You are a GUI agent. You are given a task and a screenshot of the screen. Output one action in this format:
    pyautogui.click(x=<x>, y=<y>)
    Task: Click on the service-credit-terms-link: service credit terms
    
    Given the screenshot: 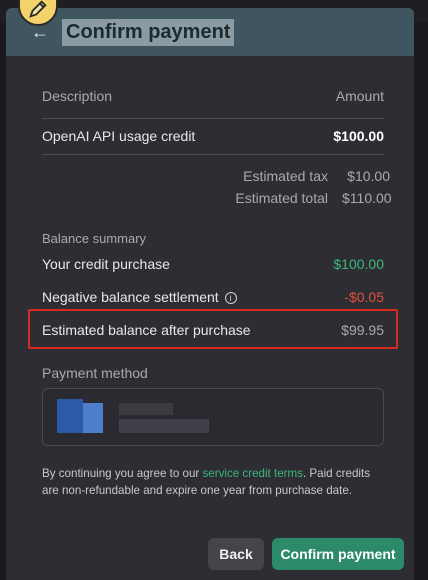 What is the action you would take?
    pyautogui.click(x=252, y=473)
    